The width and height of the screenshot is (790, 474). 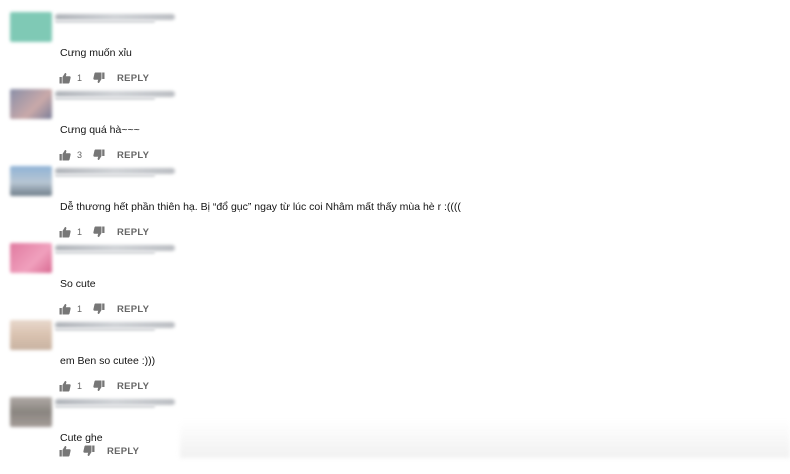 What do you see at coordinates (80, 155) in the screenshot?
I see `like-count: 3` at bounding box center [80, 155].